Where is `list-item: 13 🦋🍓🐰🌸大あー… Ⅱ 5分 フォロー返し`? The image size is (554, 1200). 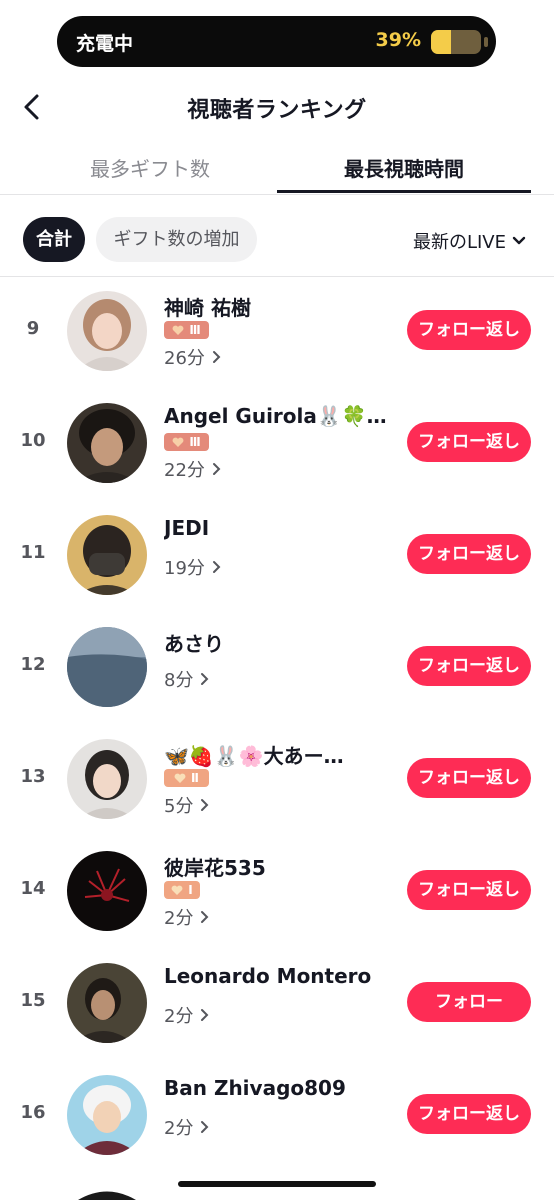 list-item: 13 🦋🍓🐰🌸大あー… Ⅱ 5分 フォロー返し is located at coordinates (277, 781).